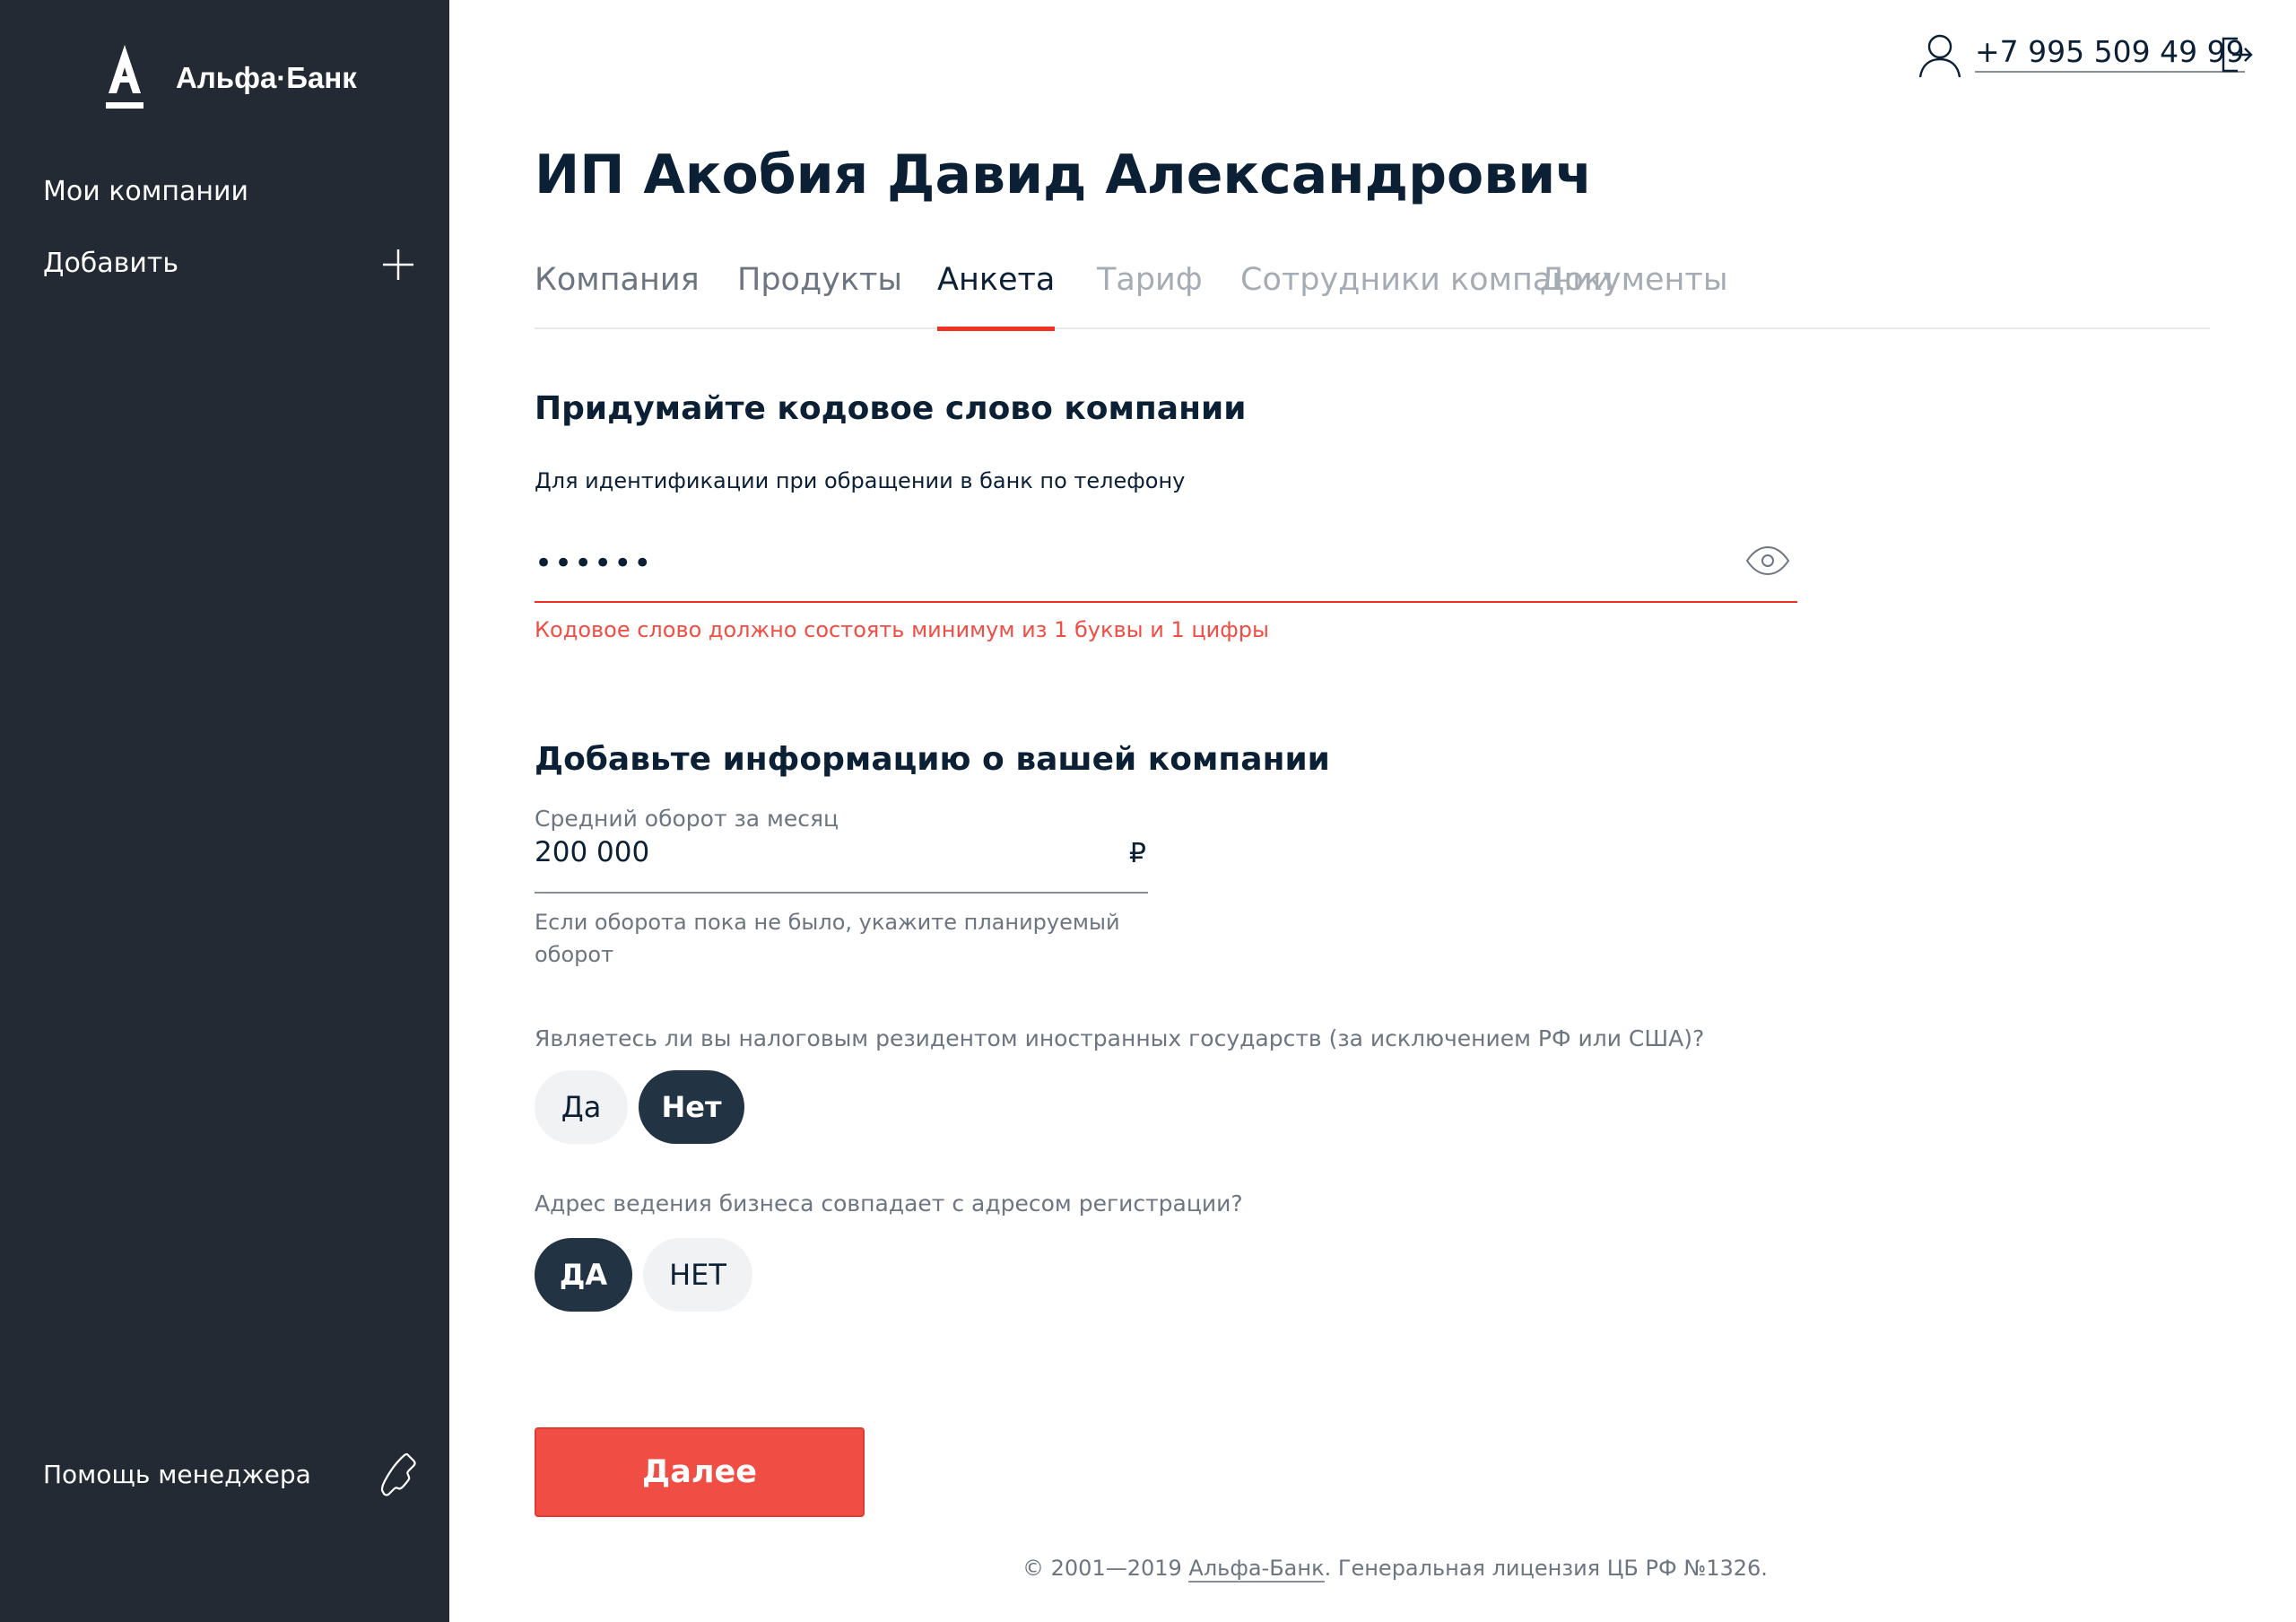 The height and width of the screenshot is (1622, 2296). I want to click on user-phone-link: +7 995 509 49 99, so click(2110, 54).